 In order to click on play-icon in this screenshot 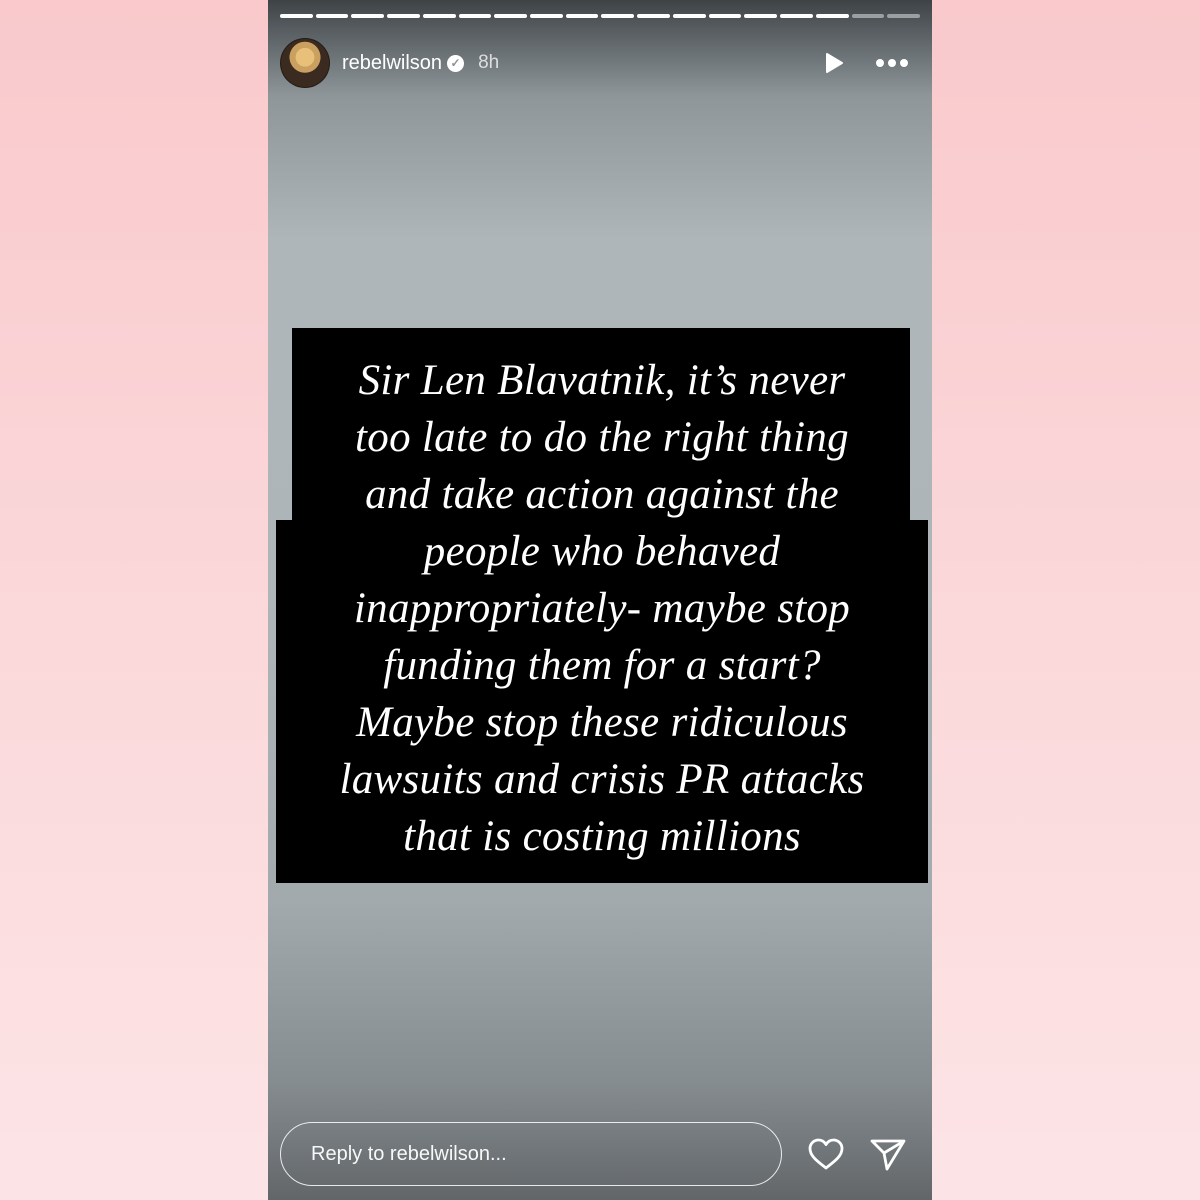, I will do `click(834, 63)`.